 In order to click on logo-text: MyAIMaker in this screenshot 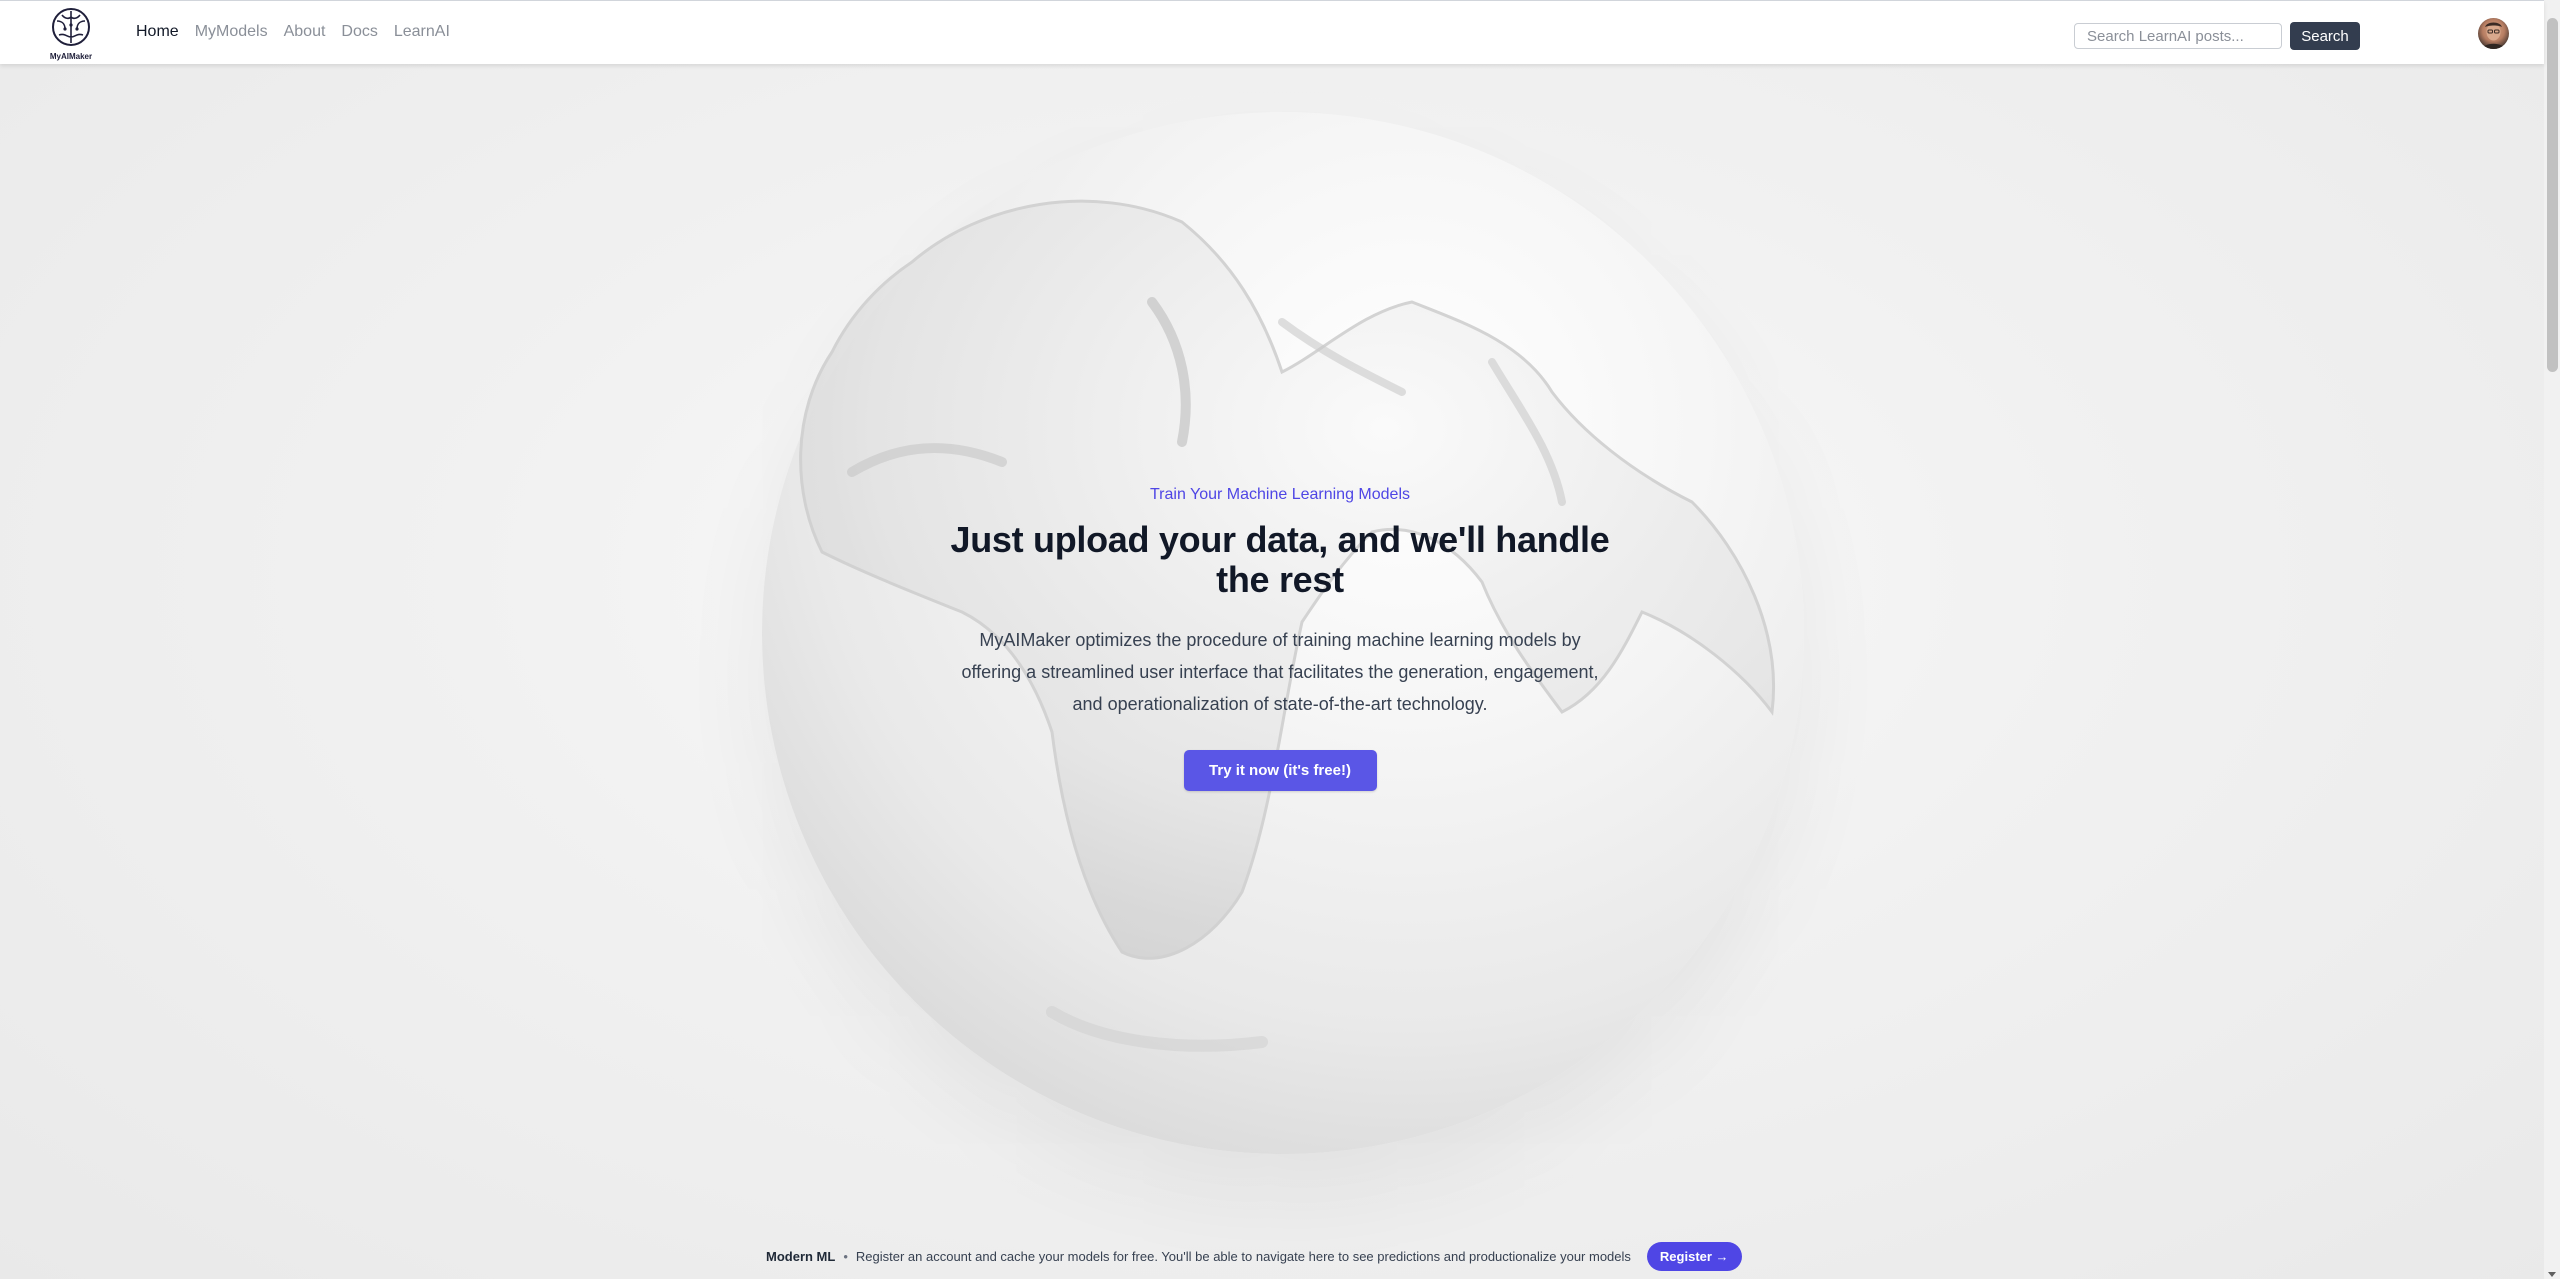, I will do `click(71, 56)`.